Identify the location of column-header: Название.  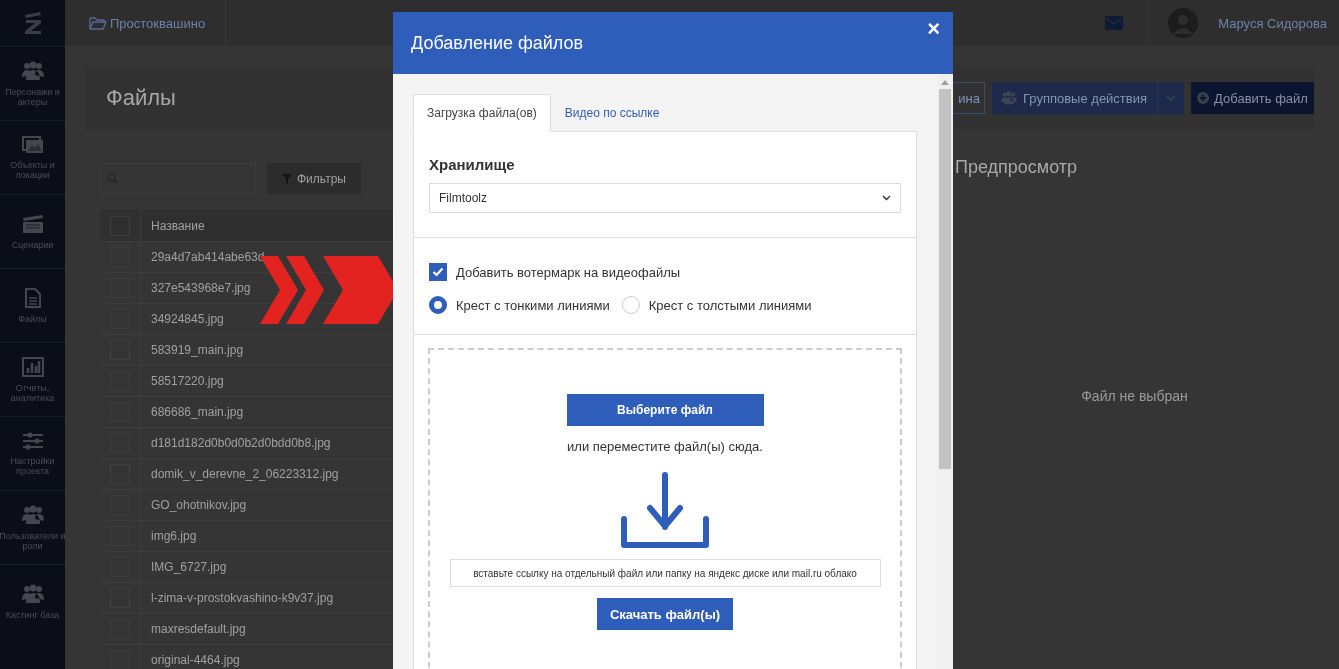
(177, 225).